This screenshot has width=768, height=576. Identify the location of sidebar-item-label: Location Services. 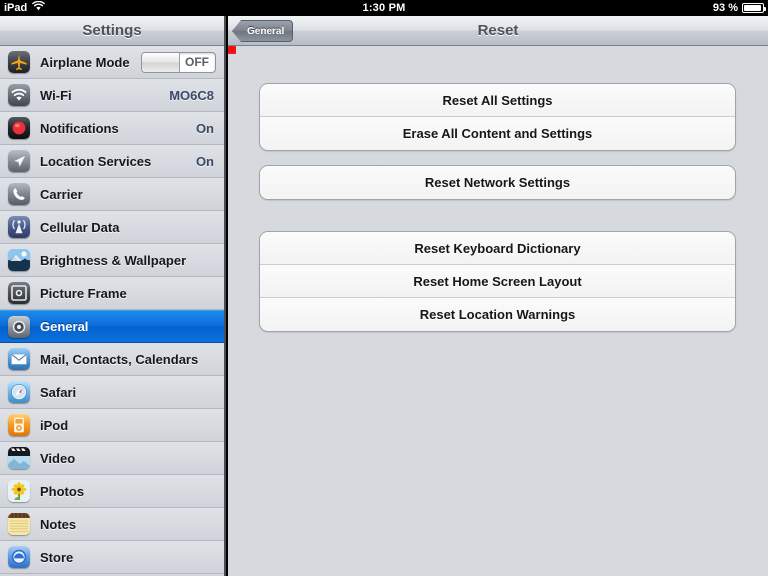
(96, 161).